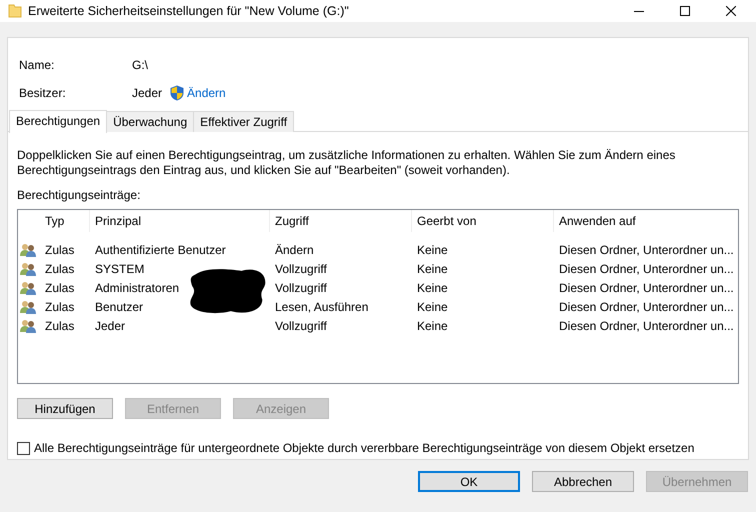  Describe the element at coordinates (137, 287) in the screenshot. I see `table-cell-text: Administratoren` at that location.